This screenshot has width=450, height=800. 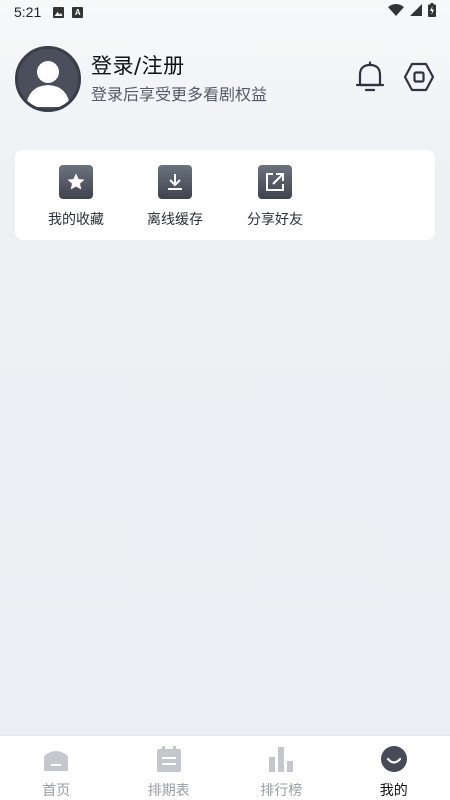 I want to click on status-right-icons, so click(x=412, y=12).